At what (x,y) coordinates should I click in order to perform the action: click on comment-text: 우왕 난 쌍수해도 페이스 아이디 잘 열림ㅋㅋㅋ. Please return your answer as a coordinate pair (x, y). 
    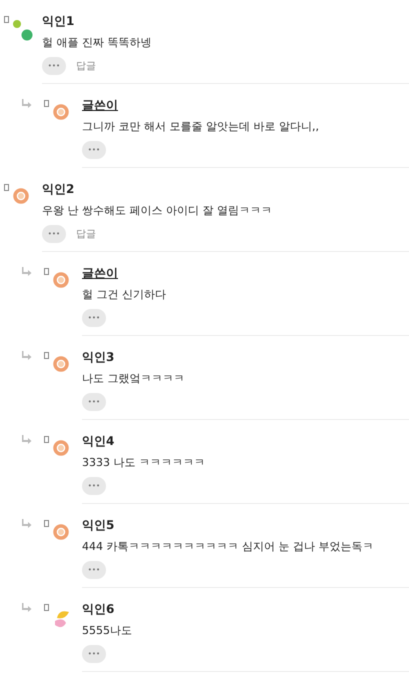
    Looking at the image, I should click on (157, 211).